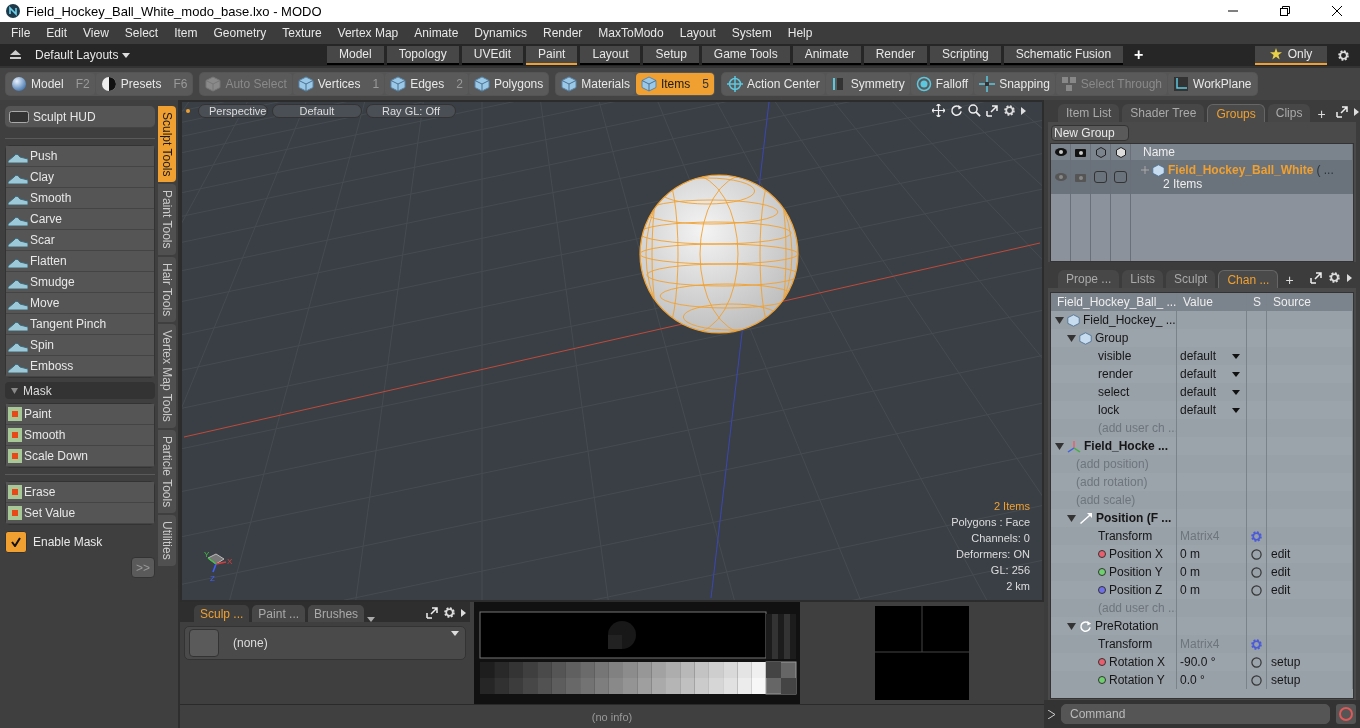  I want to click on menu-item: Geometry, so click(240, 33).